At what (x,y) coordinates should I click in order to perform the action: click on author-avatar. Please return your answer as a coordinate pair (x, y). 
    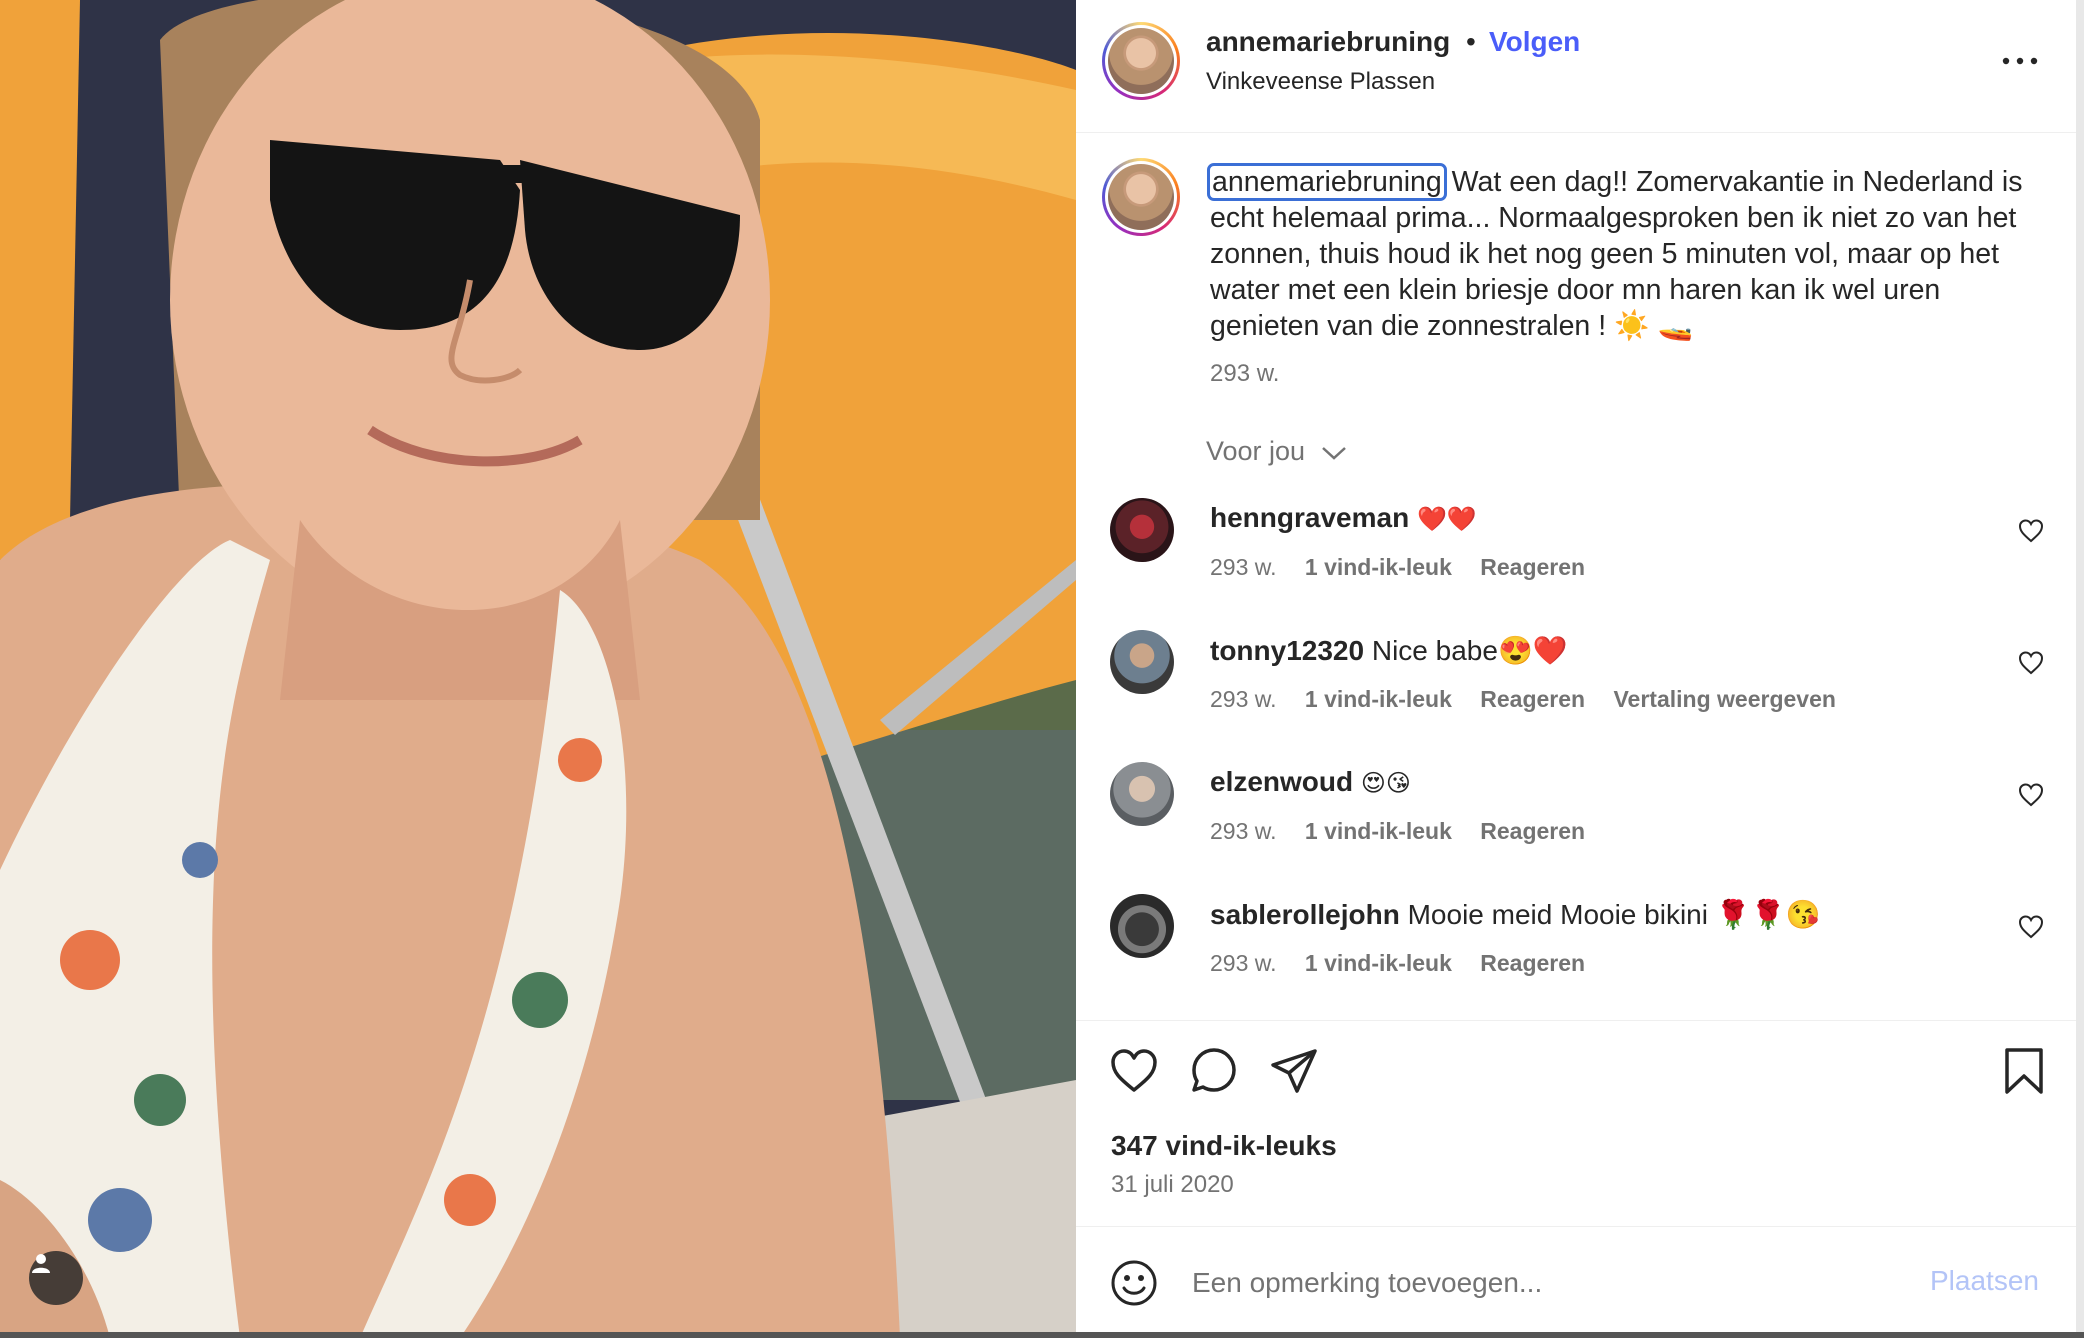
    Looking at the image, I should click on (1141, 61).